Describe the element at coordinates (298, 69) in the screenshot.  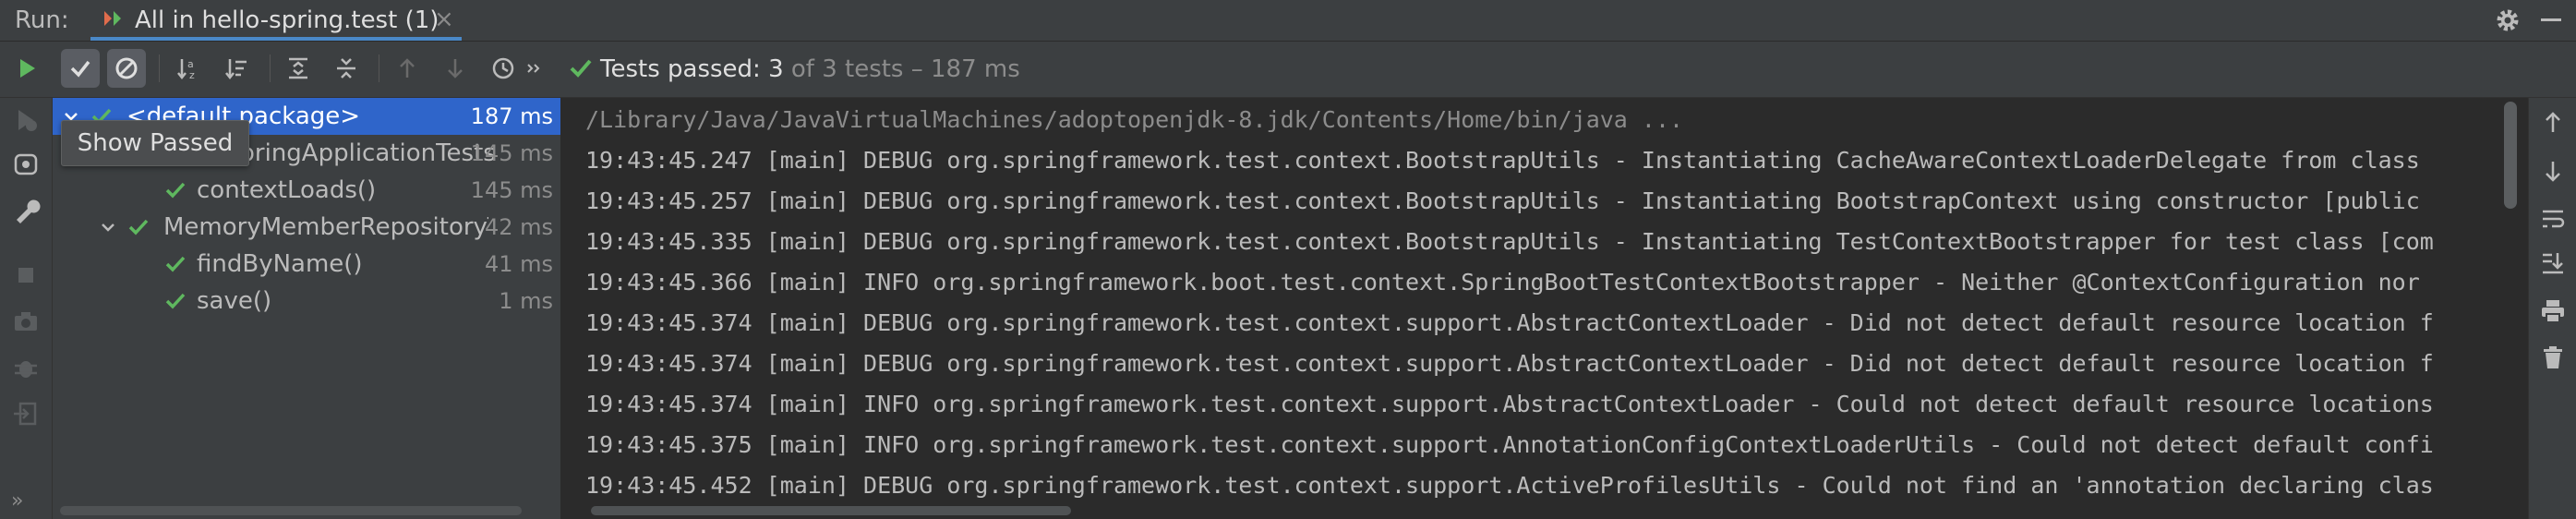
I see `expand-all-icon` at that location.